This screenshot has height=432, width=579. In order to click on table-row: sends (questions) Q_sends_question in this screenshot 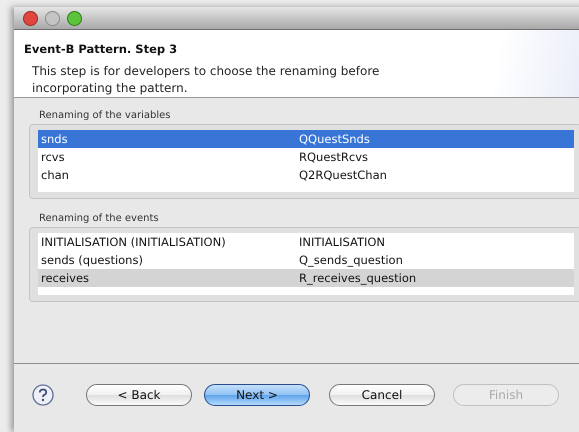, I will do `click(306, 260)`.